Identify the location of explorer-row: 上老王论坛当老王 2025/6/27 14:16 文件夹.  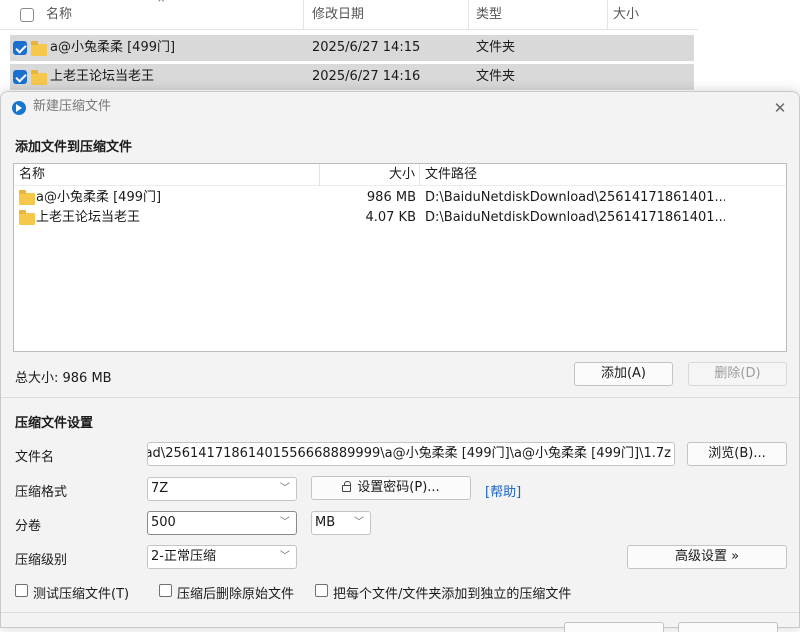
(352, 77).